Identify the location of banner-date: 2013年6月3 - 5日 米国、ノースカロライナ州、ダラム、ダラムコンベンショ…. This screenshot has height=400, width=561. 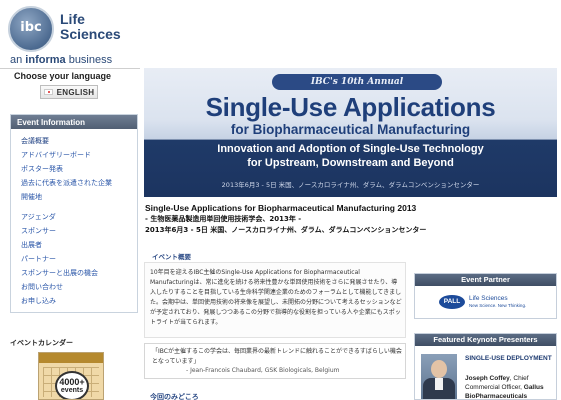
(350, 185).